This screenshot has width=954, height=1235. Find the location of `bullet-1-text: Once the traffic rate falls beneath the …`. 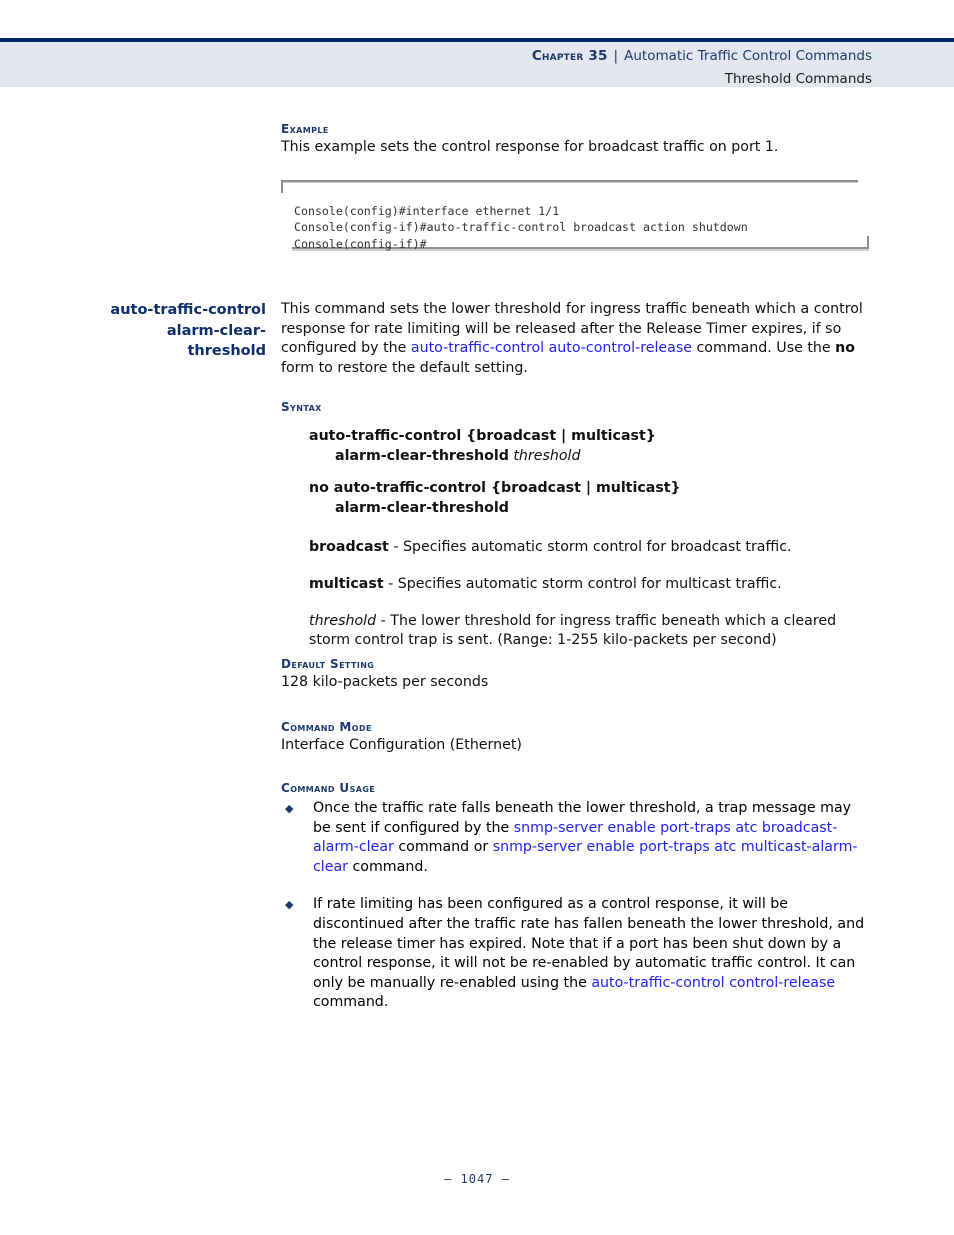

bullet-1-text: Once the traffic rate falls beneath the … is located at coordinates (585, 837).